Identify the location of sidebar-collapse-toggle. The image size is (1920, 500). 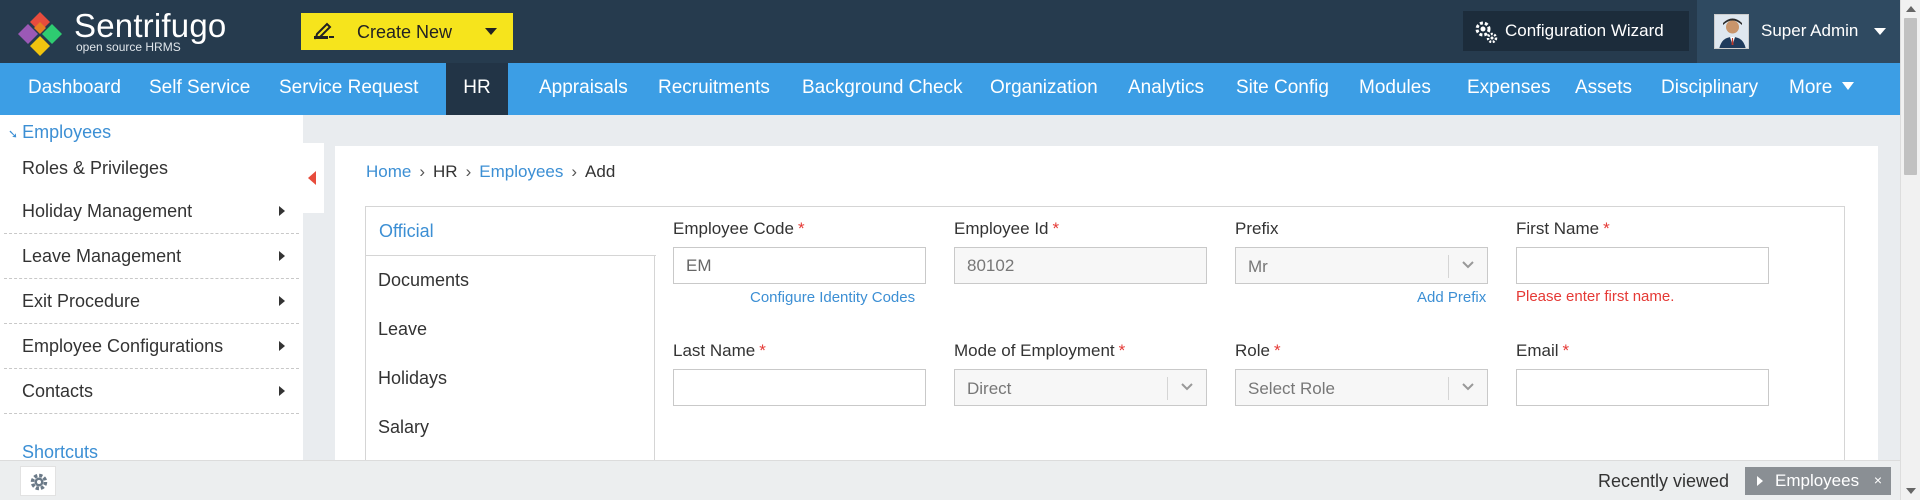
(313, 178).